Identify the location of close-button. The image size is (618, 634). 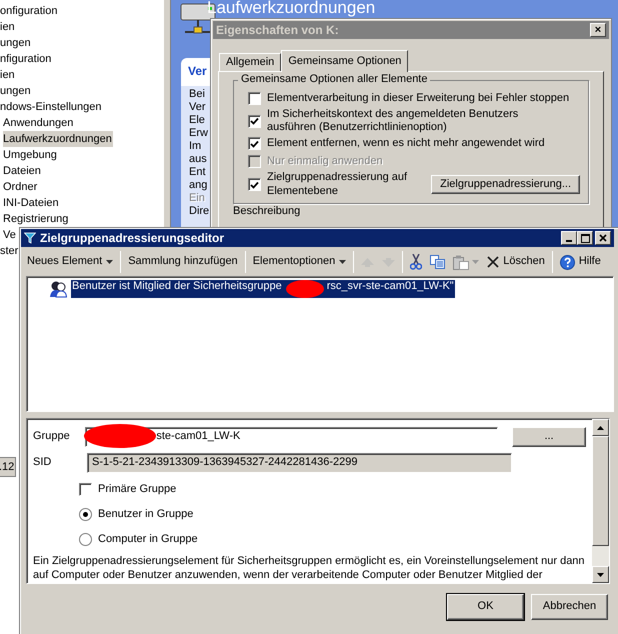
(603, 238).